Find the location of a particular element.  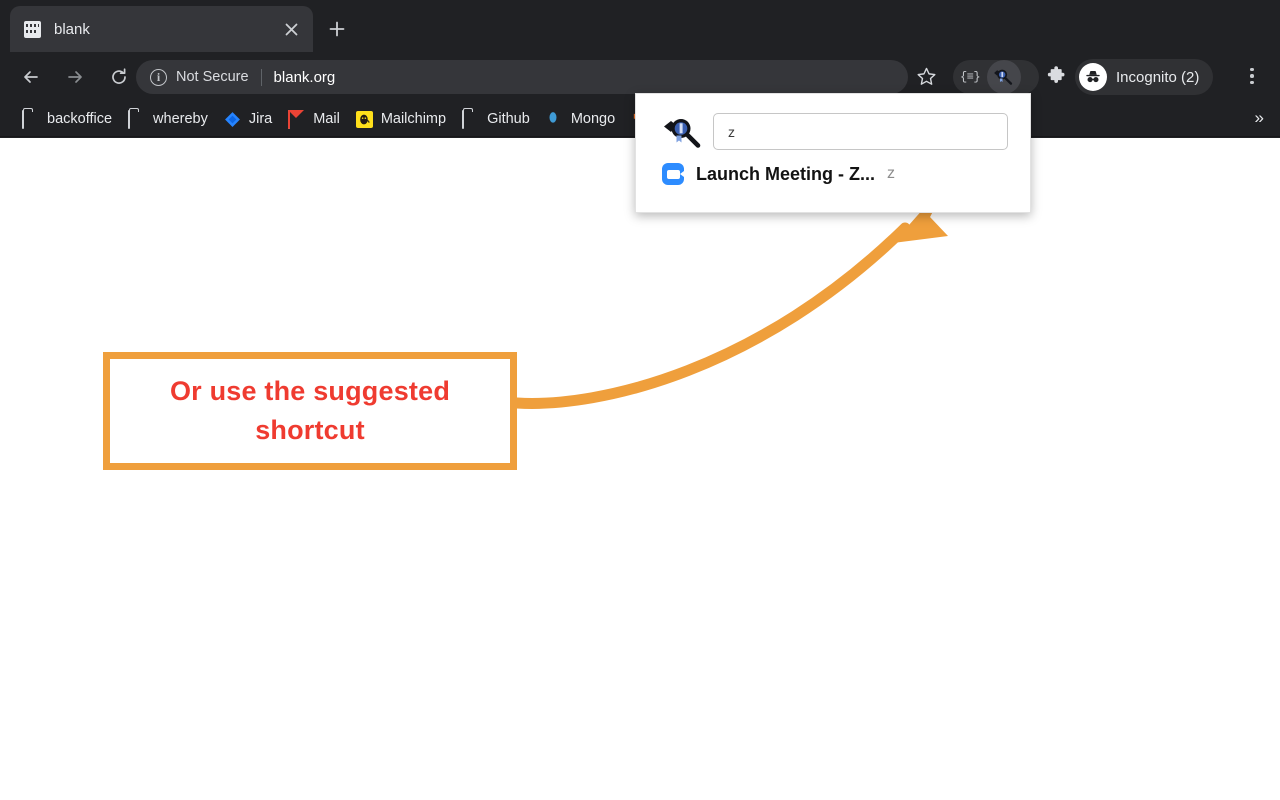

popup-search-row is located at coordinates (833, 122).